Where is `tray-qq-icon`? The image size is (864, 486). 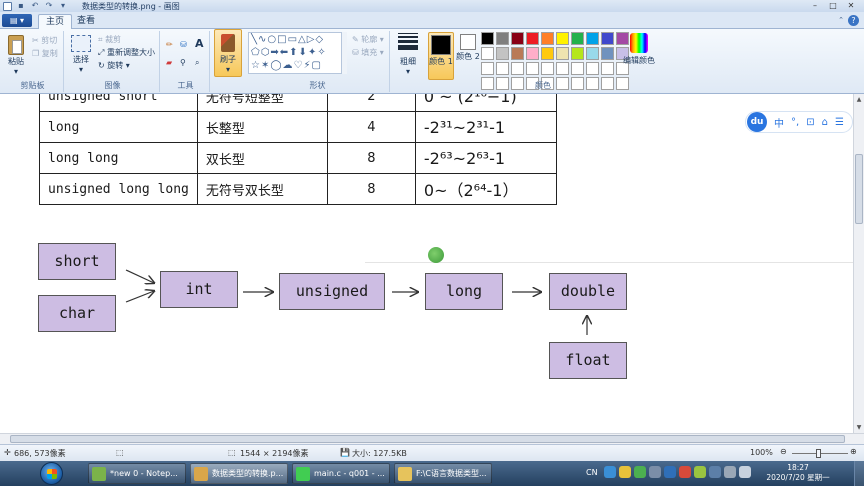 tray-qq-icon is located at coordinates (625, 472).